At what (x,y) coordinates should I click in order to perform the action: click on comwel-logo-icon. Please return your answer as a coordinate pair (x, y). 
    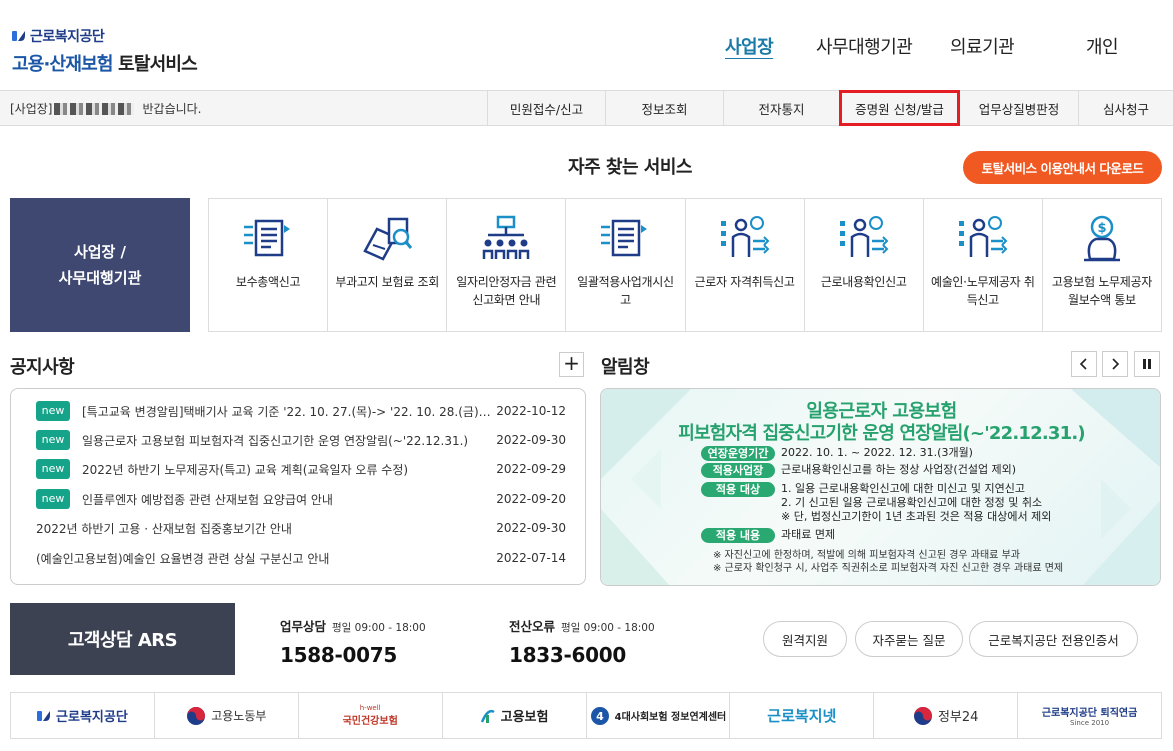
    Looking at the image, I should click on (18, 36).